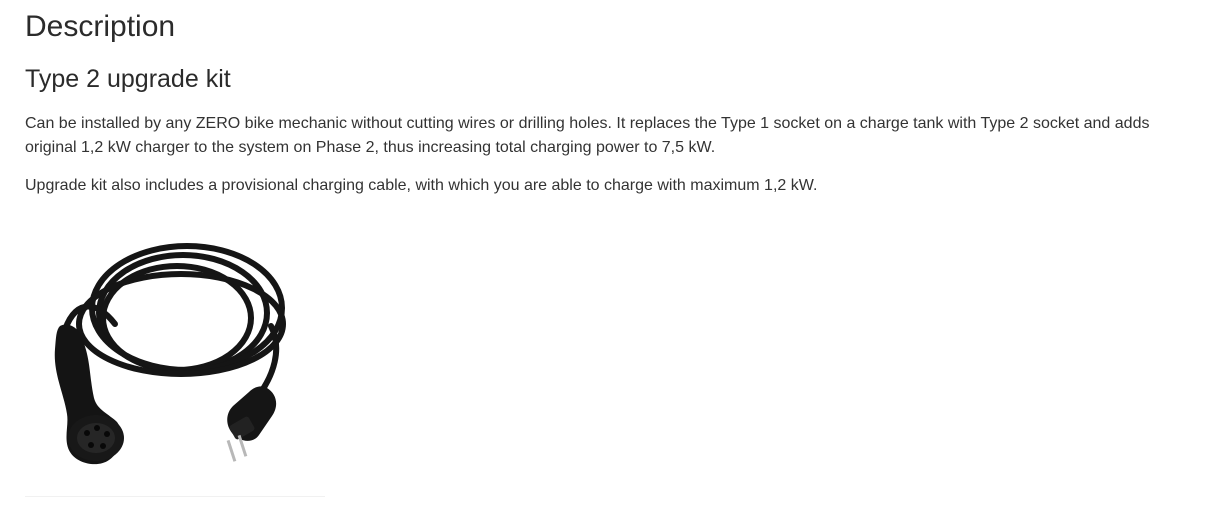  I want to click on description-heading: Description, so click(100, 26).